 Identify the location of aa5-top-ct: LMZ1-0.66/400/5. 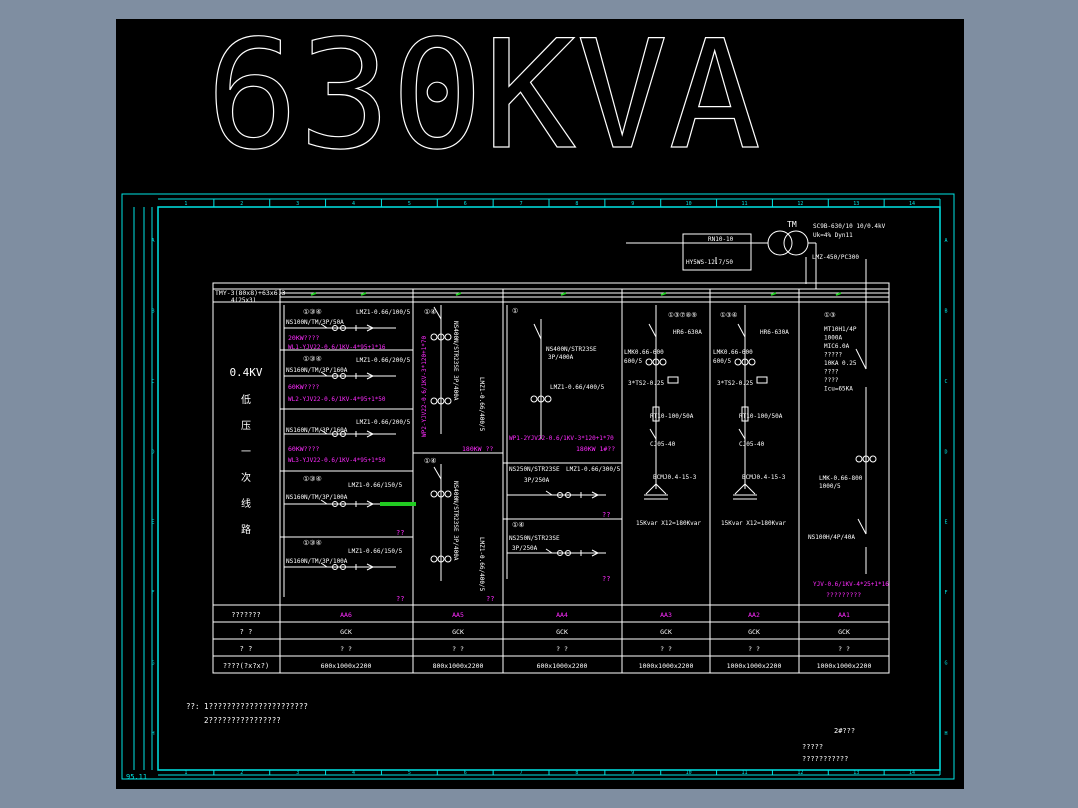
(481, 404).